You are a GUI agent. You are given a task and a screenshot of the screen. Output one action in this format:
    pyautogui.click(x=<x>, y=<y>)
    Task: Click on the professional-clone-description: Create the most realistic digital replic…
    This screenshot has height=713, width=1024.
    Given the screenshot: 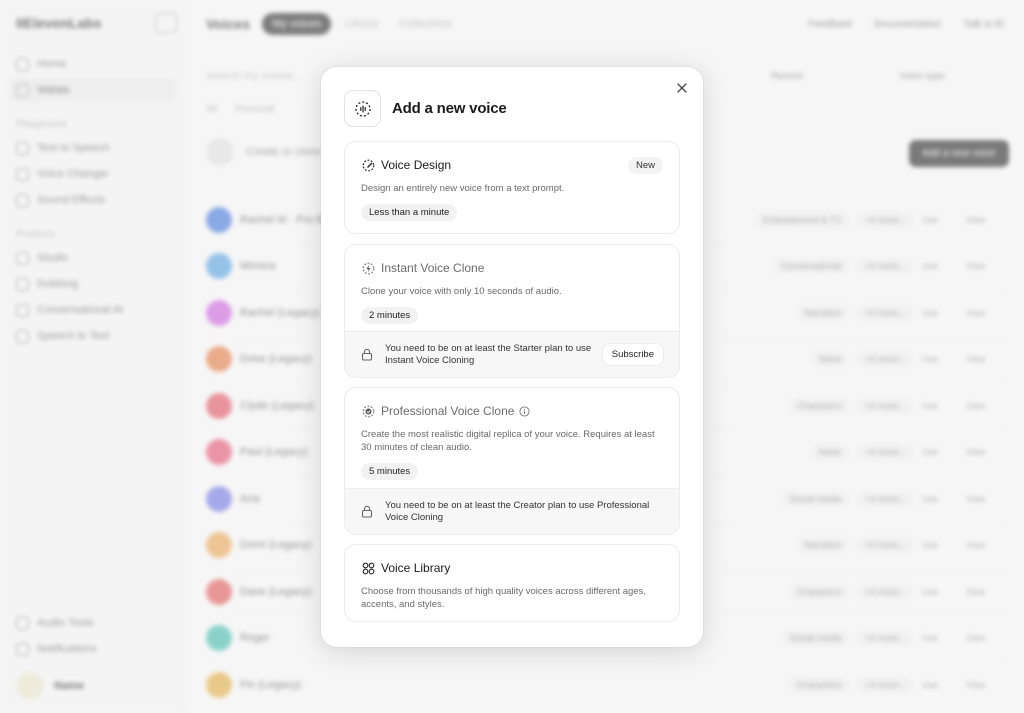 What is the action you would take?
    pyautogui.click(x=508, y=441)
    